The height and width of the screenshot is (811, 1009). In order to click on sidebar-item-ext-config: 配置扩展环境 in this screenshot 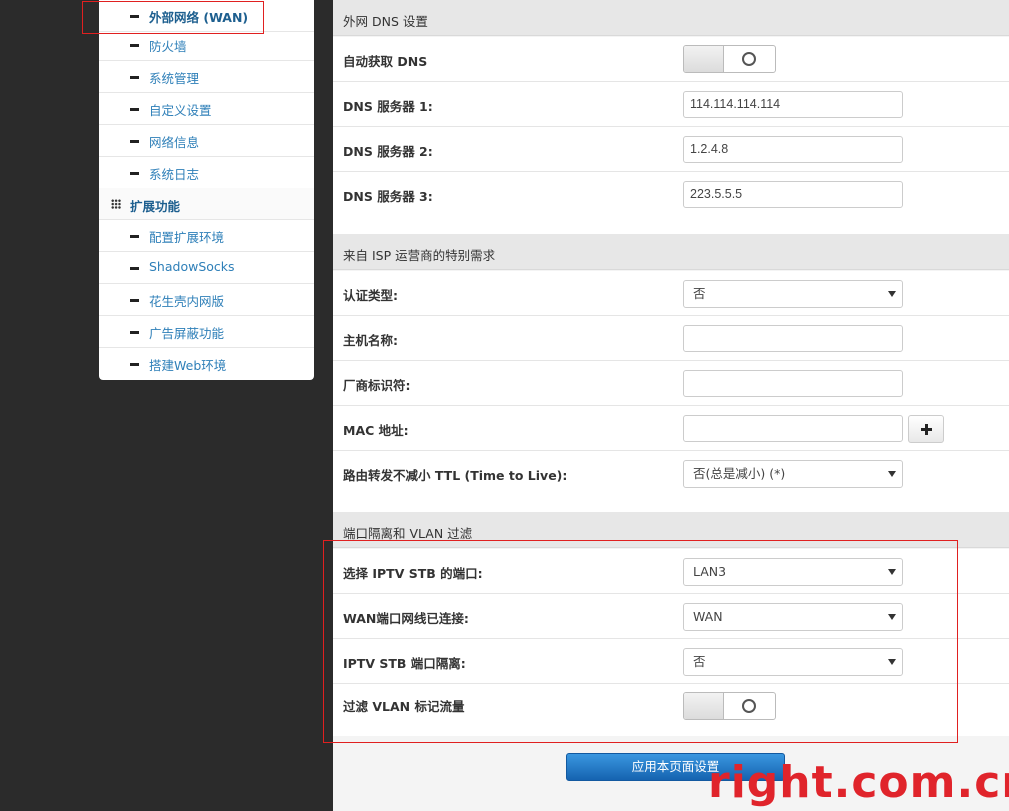, I will do `click(206, 236)`.